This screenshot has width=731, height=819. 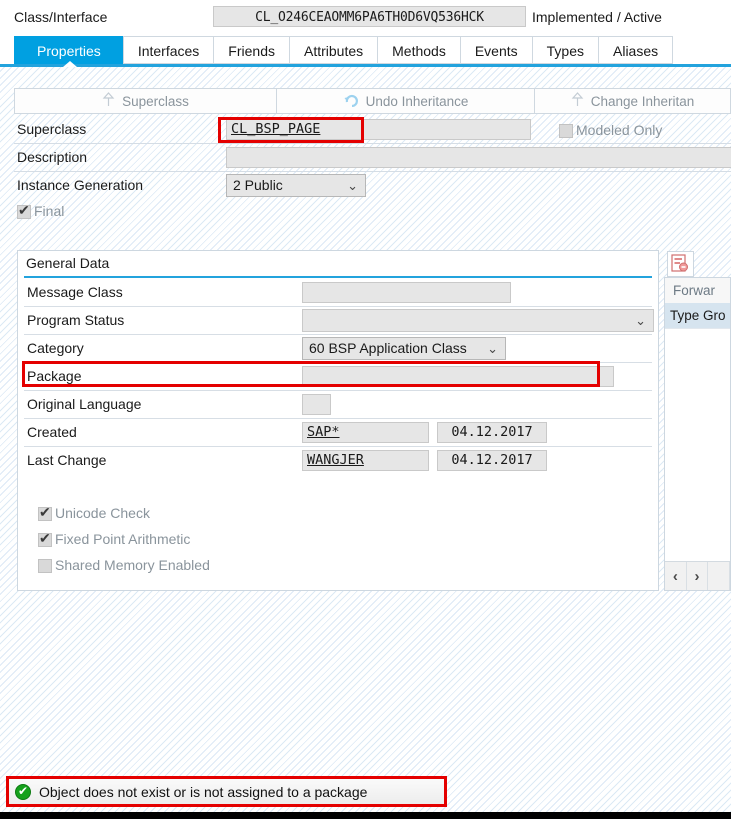 I want to click on package-label: Package, so click(x=54, y=376).